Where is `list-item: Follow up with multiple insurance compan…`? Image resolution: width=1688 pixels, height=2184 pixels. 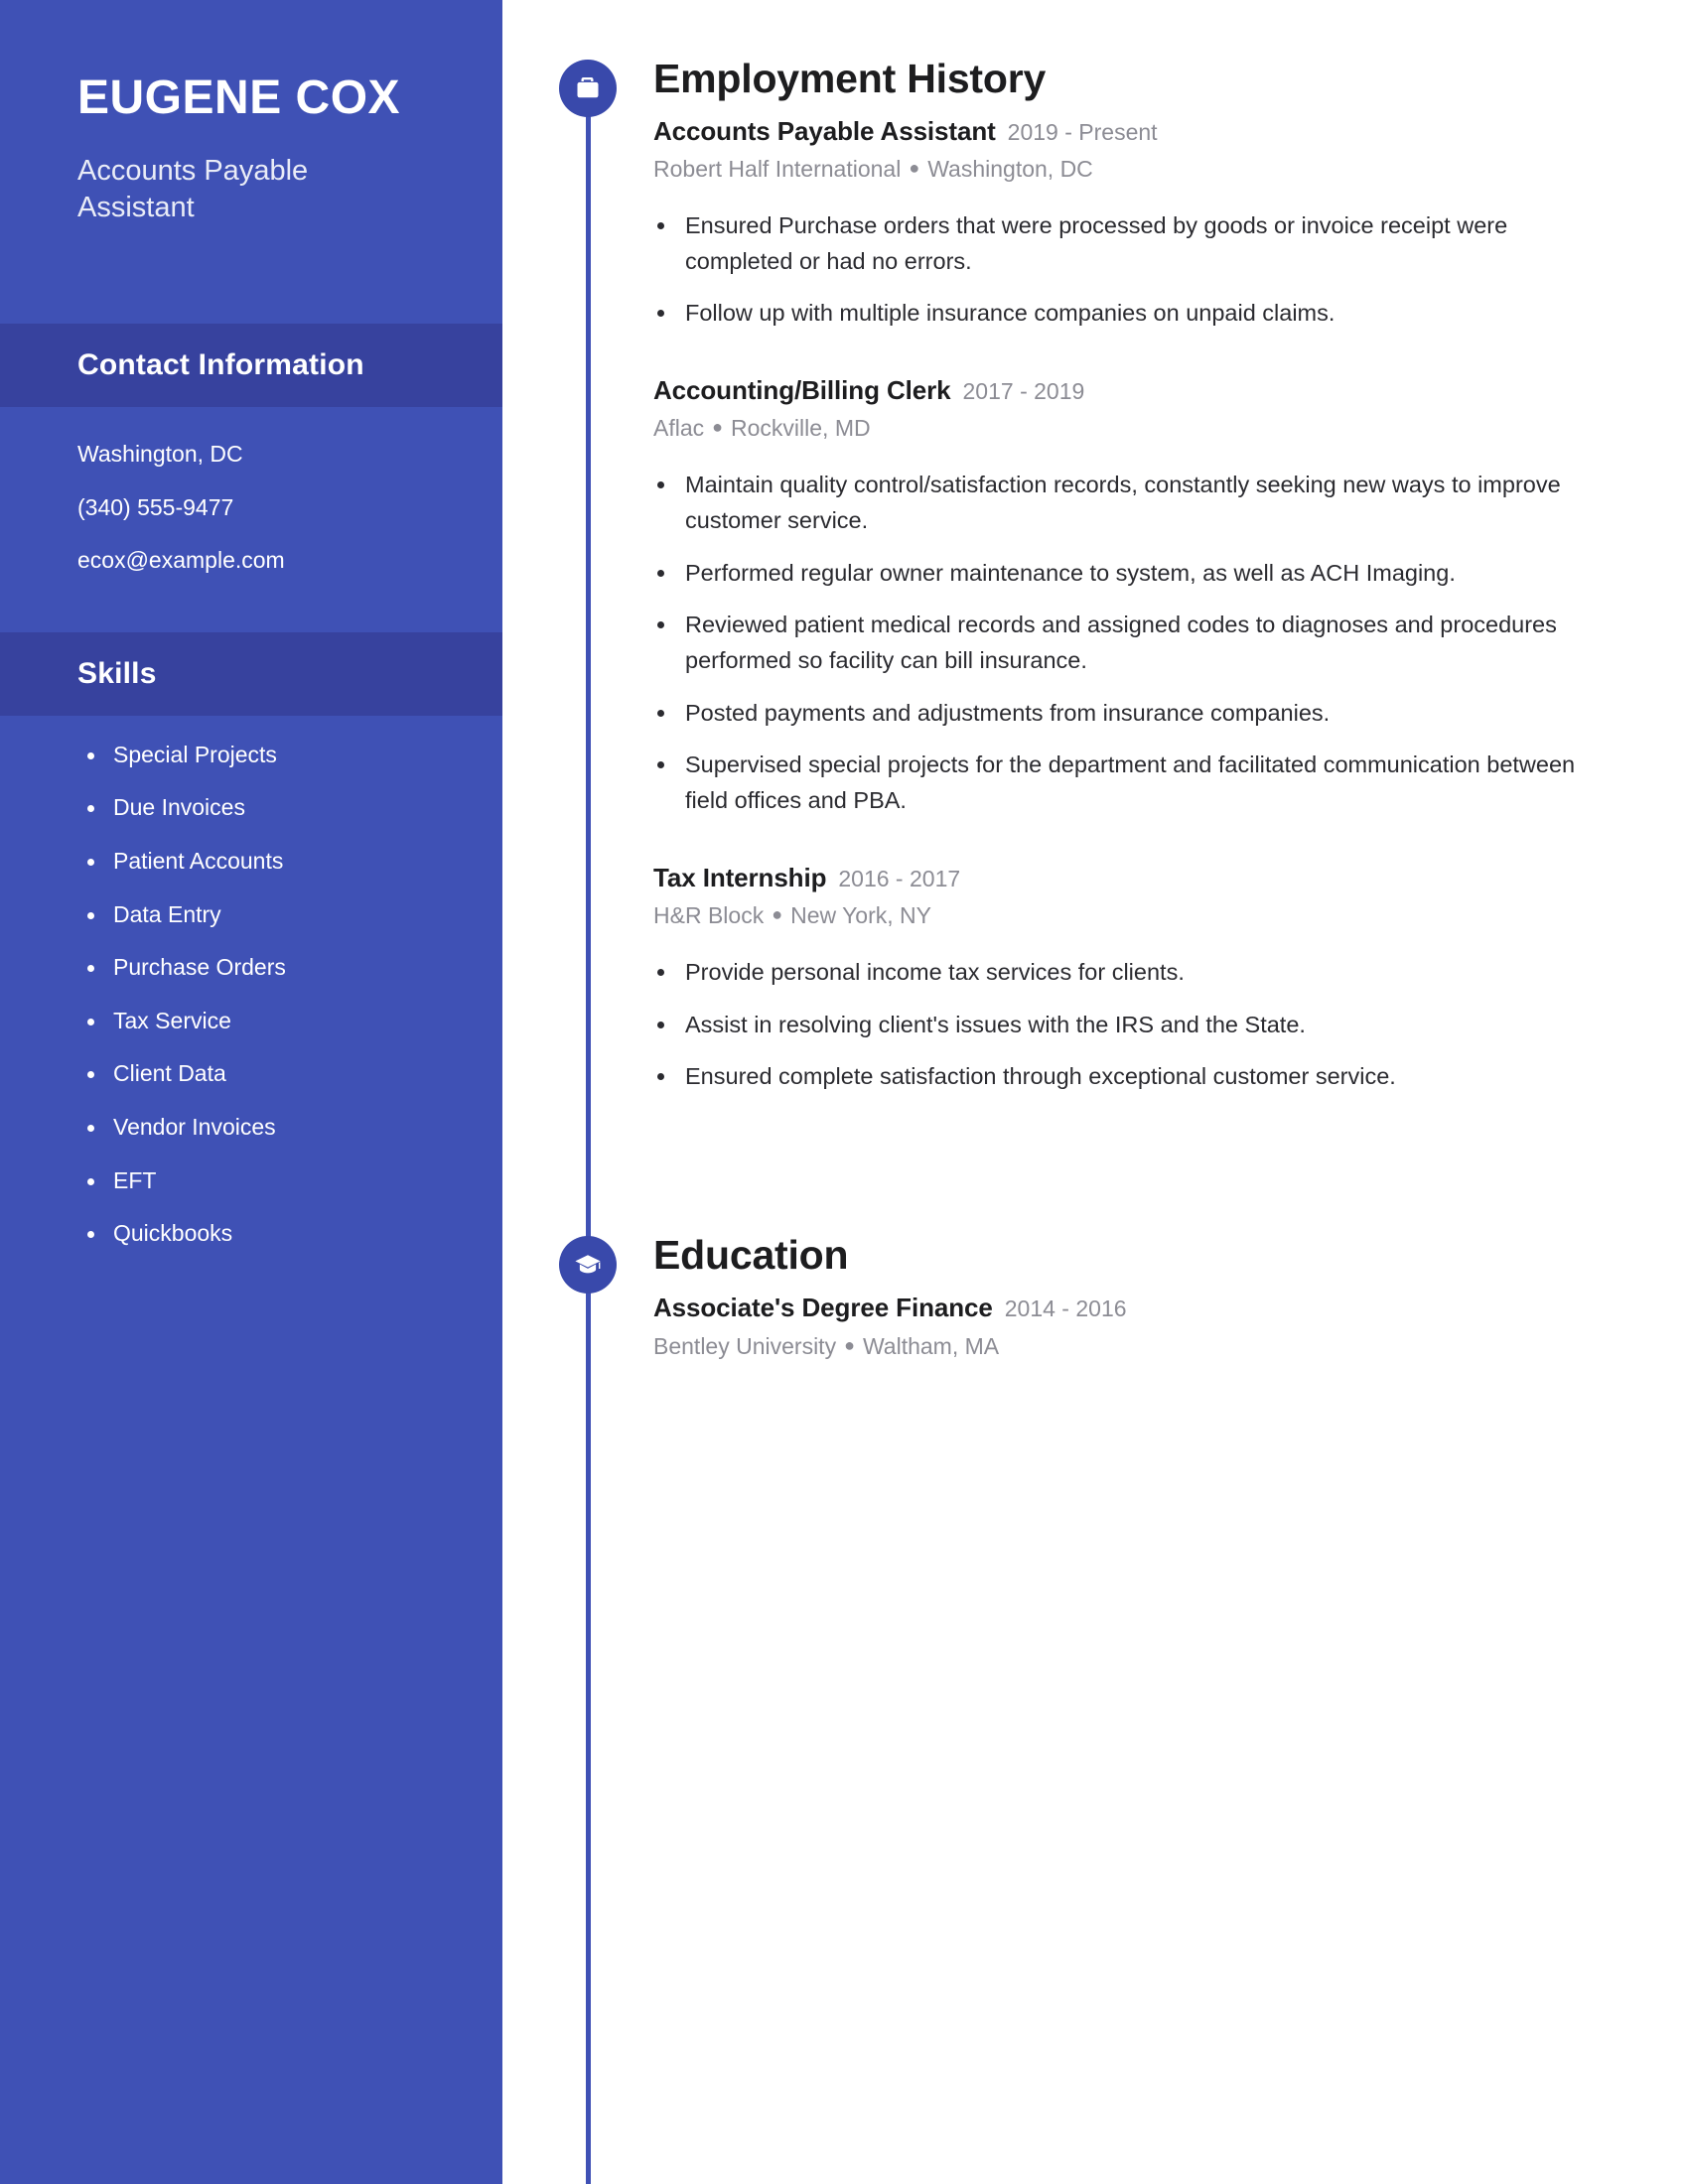 list-item: Follow up with multiple insurance compan… is located at coordinates (1135, 314).